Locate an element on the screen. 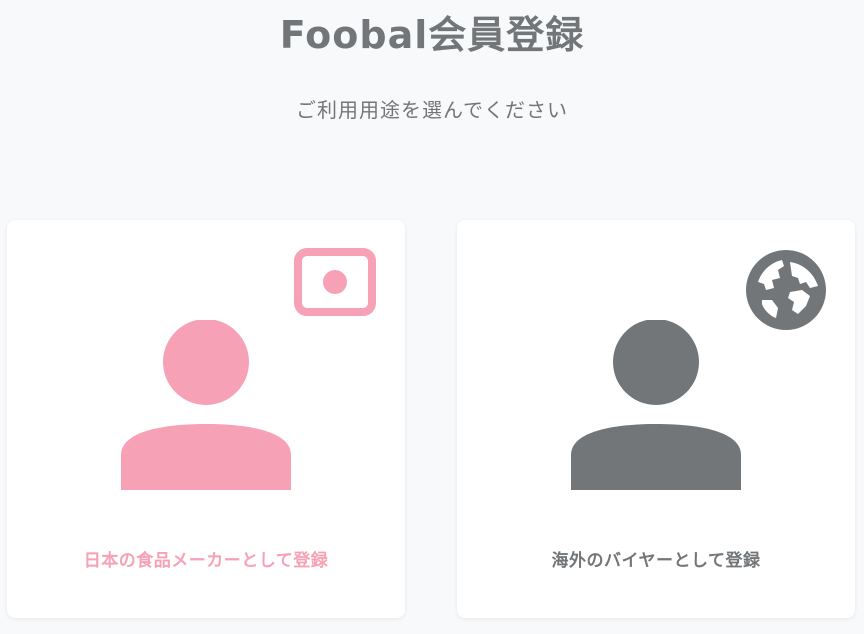 This screenshot has width=864, height=634. page-title: Foobal会員登録 is located at coordinates (432, 35).